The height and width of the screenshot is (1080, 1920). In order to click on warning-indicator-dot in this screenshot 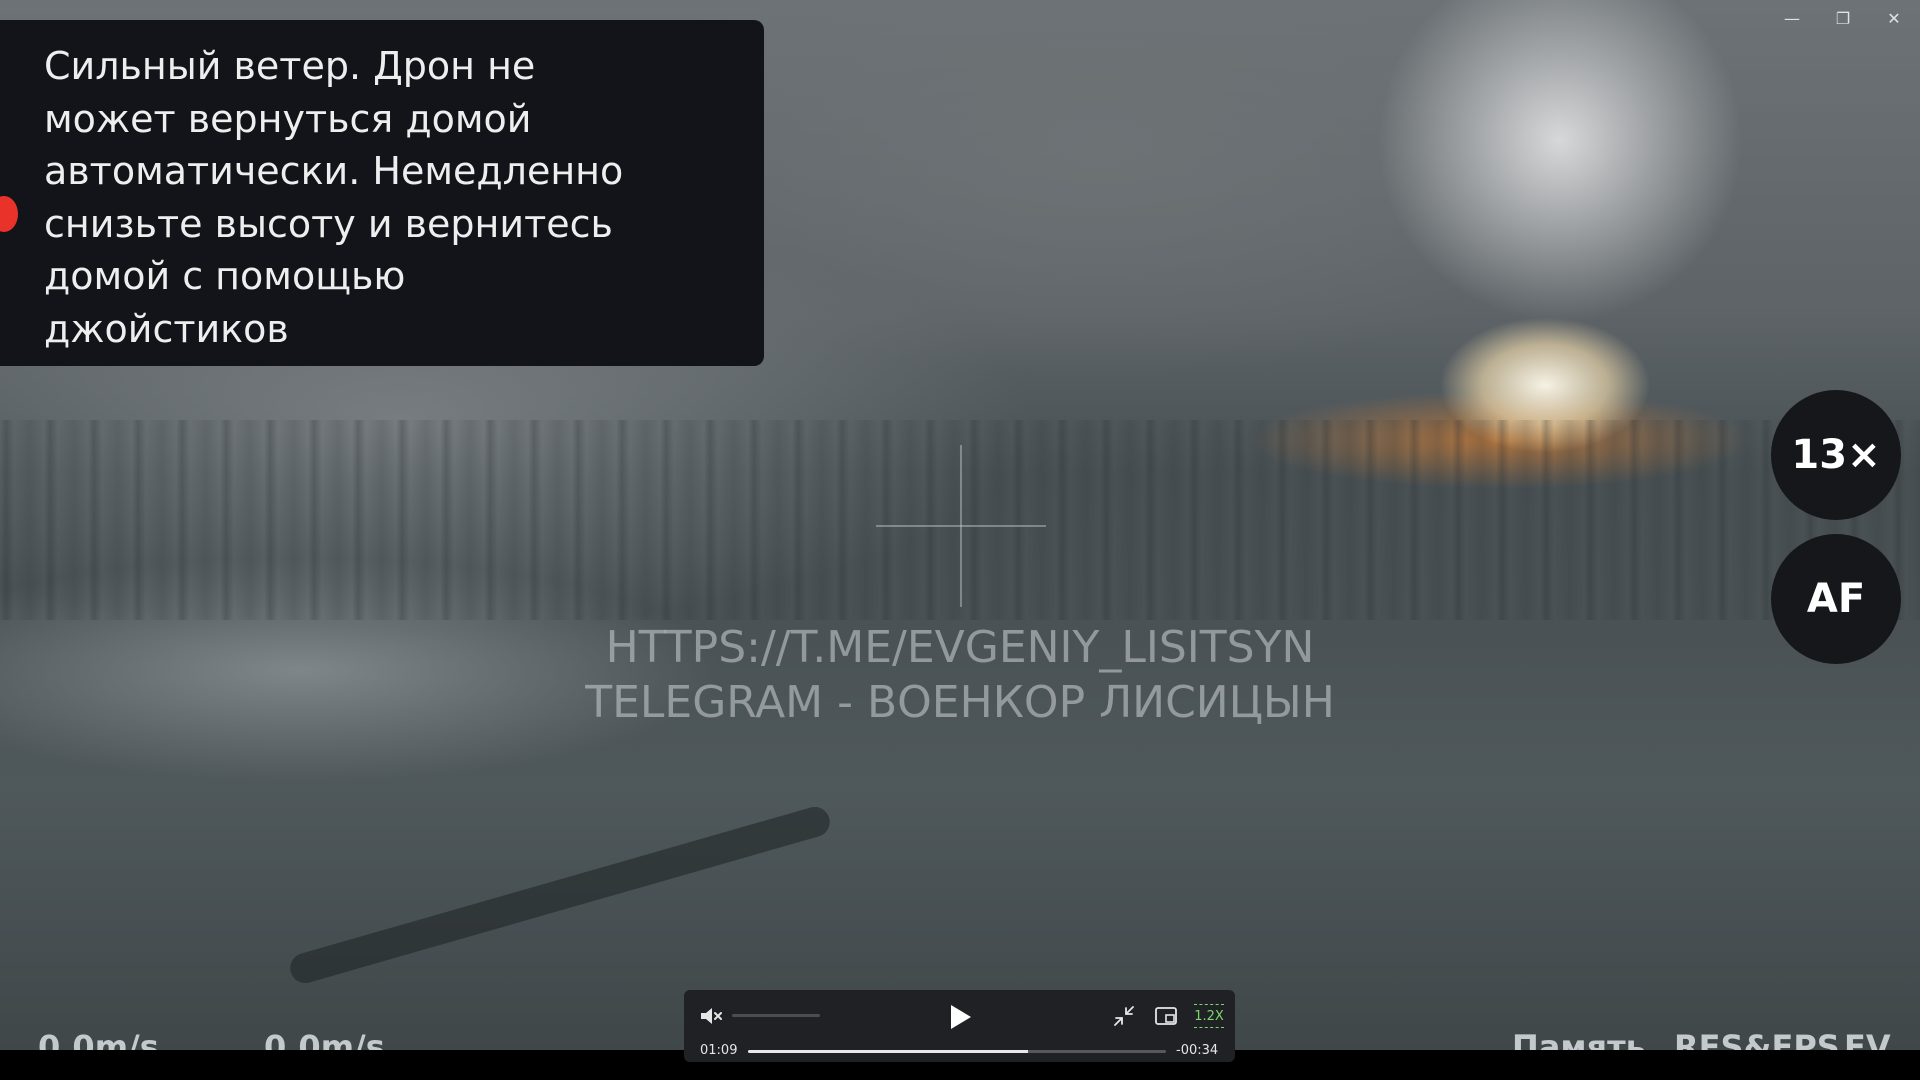, I will do `click(9, 214)`.